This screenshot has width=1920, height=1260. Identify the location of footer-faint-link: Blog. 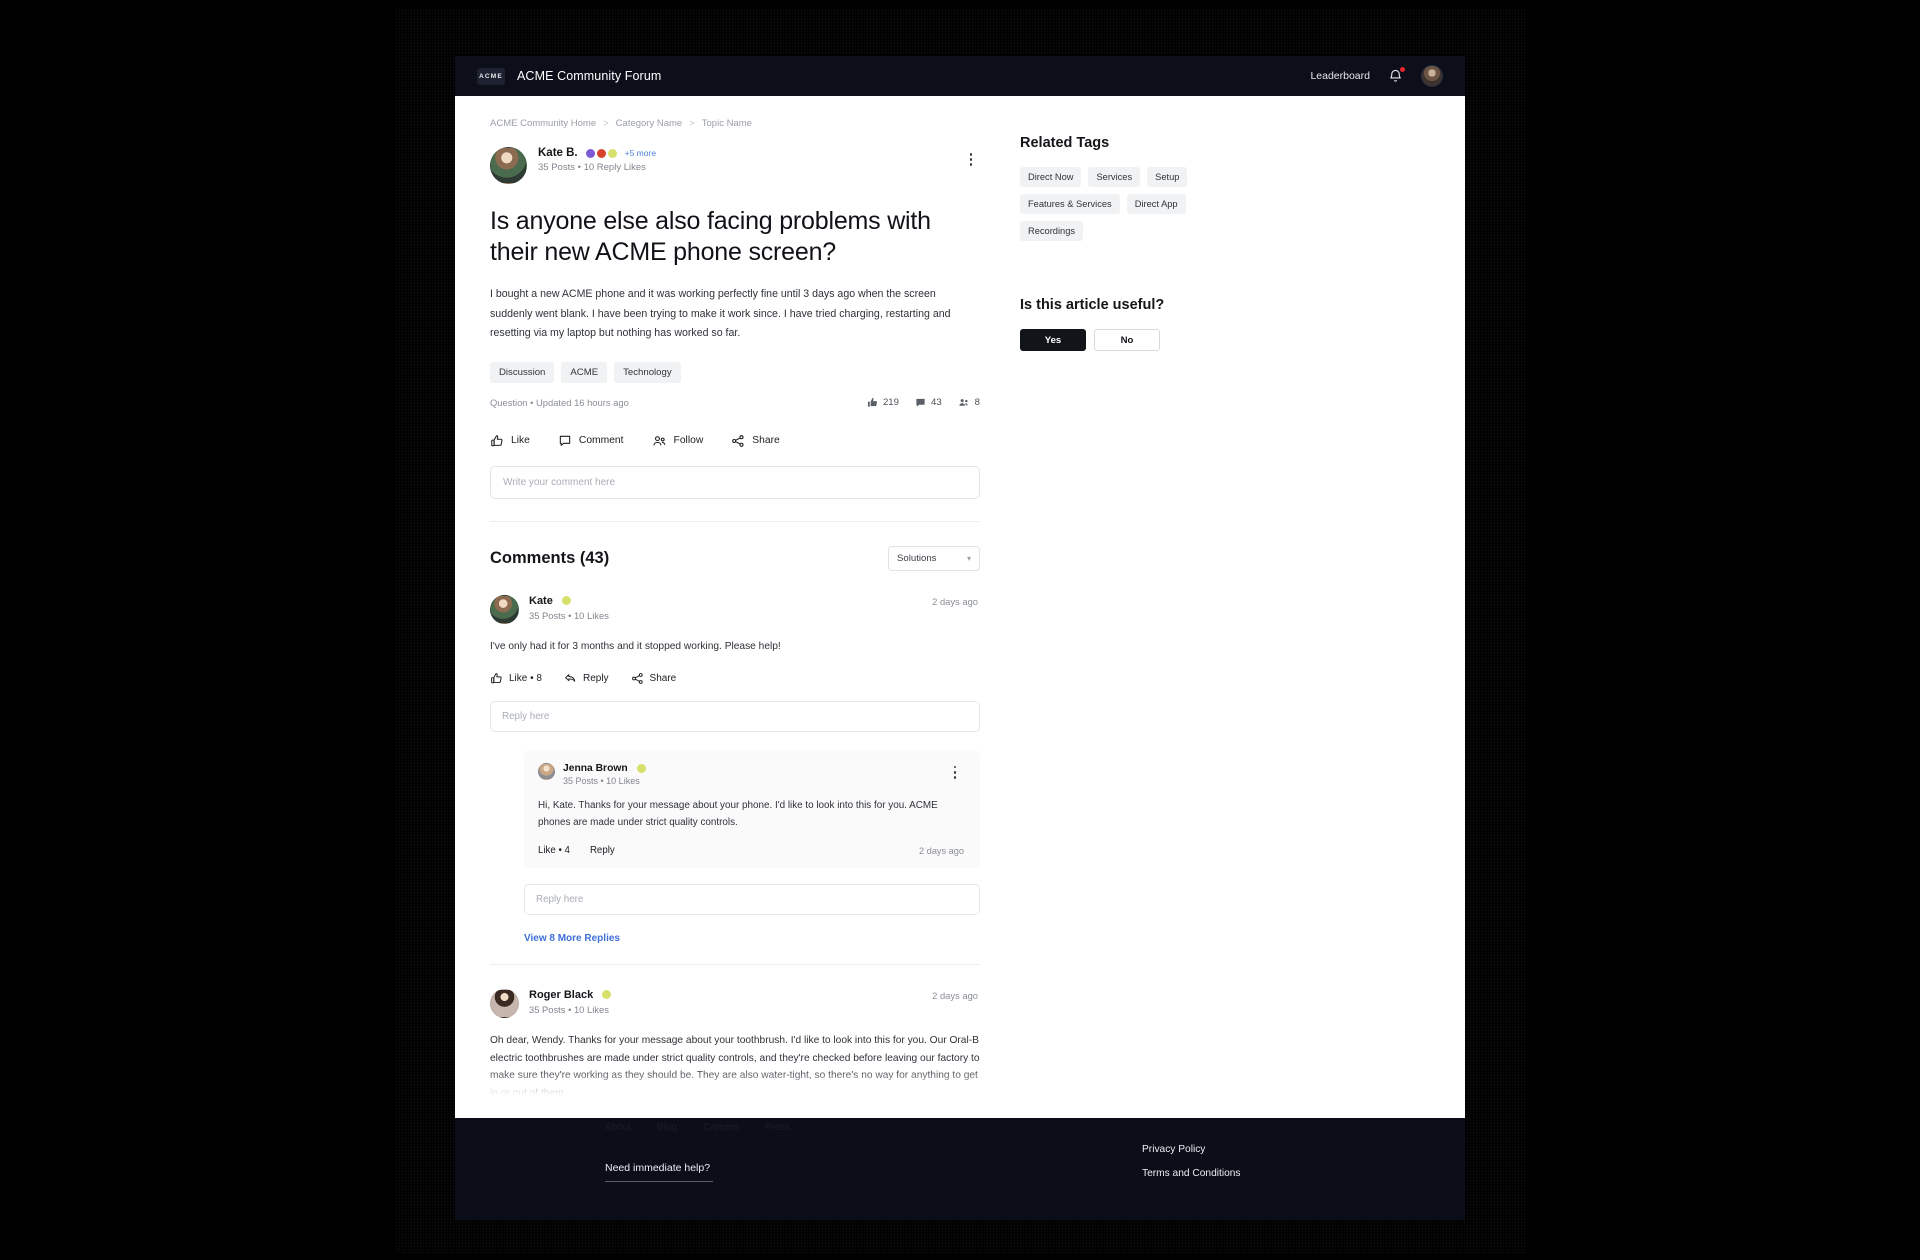
(667, 1127).